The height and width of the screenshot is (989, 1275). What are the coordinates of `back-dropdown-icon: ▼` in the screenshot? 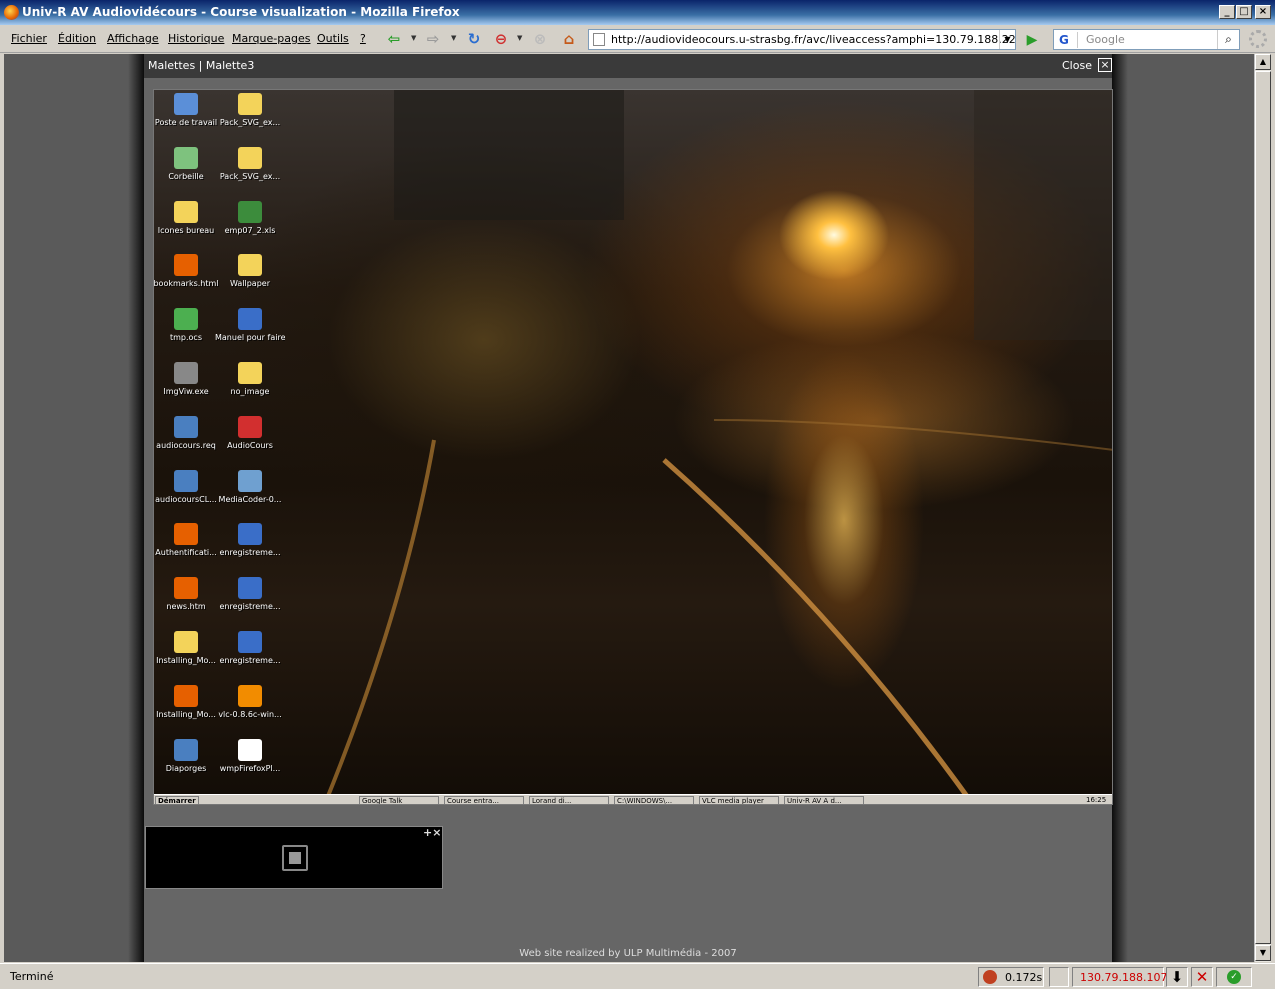 It's located at (413, 38).